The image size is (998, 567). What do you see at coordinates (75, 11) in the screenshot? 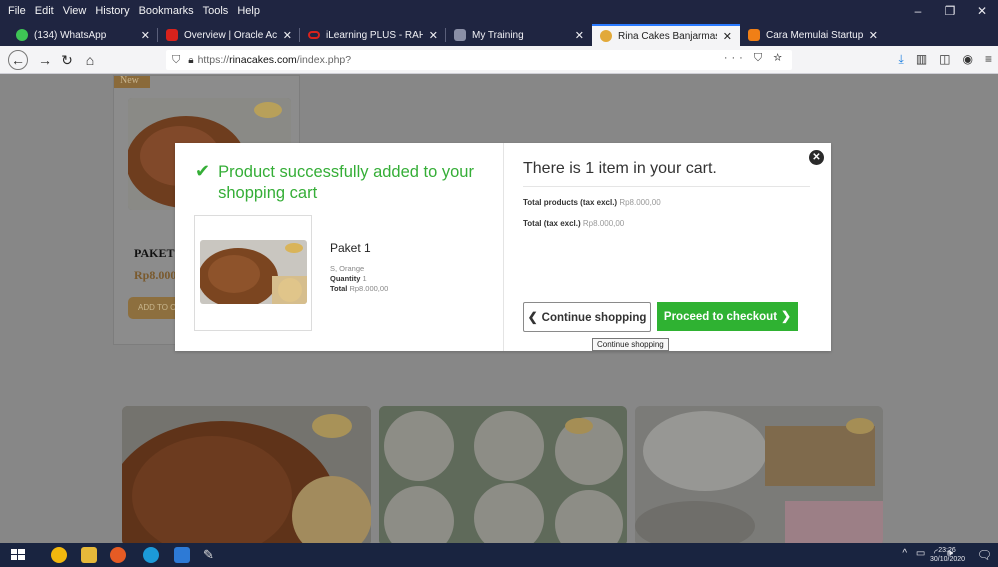
I see `menu-view: View` at bounding box center [75, 11].